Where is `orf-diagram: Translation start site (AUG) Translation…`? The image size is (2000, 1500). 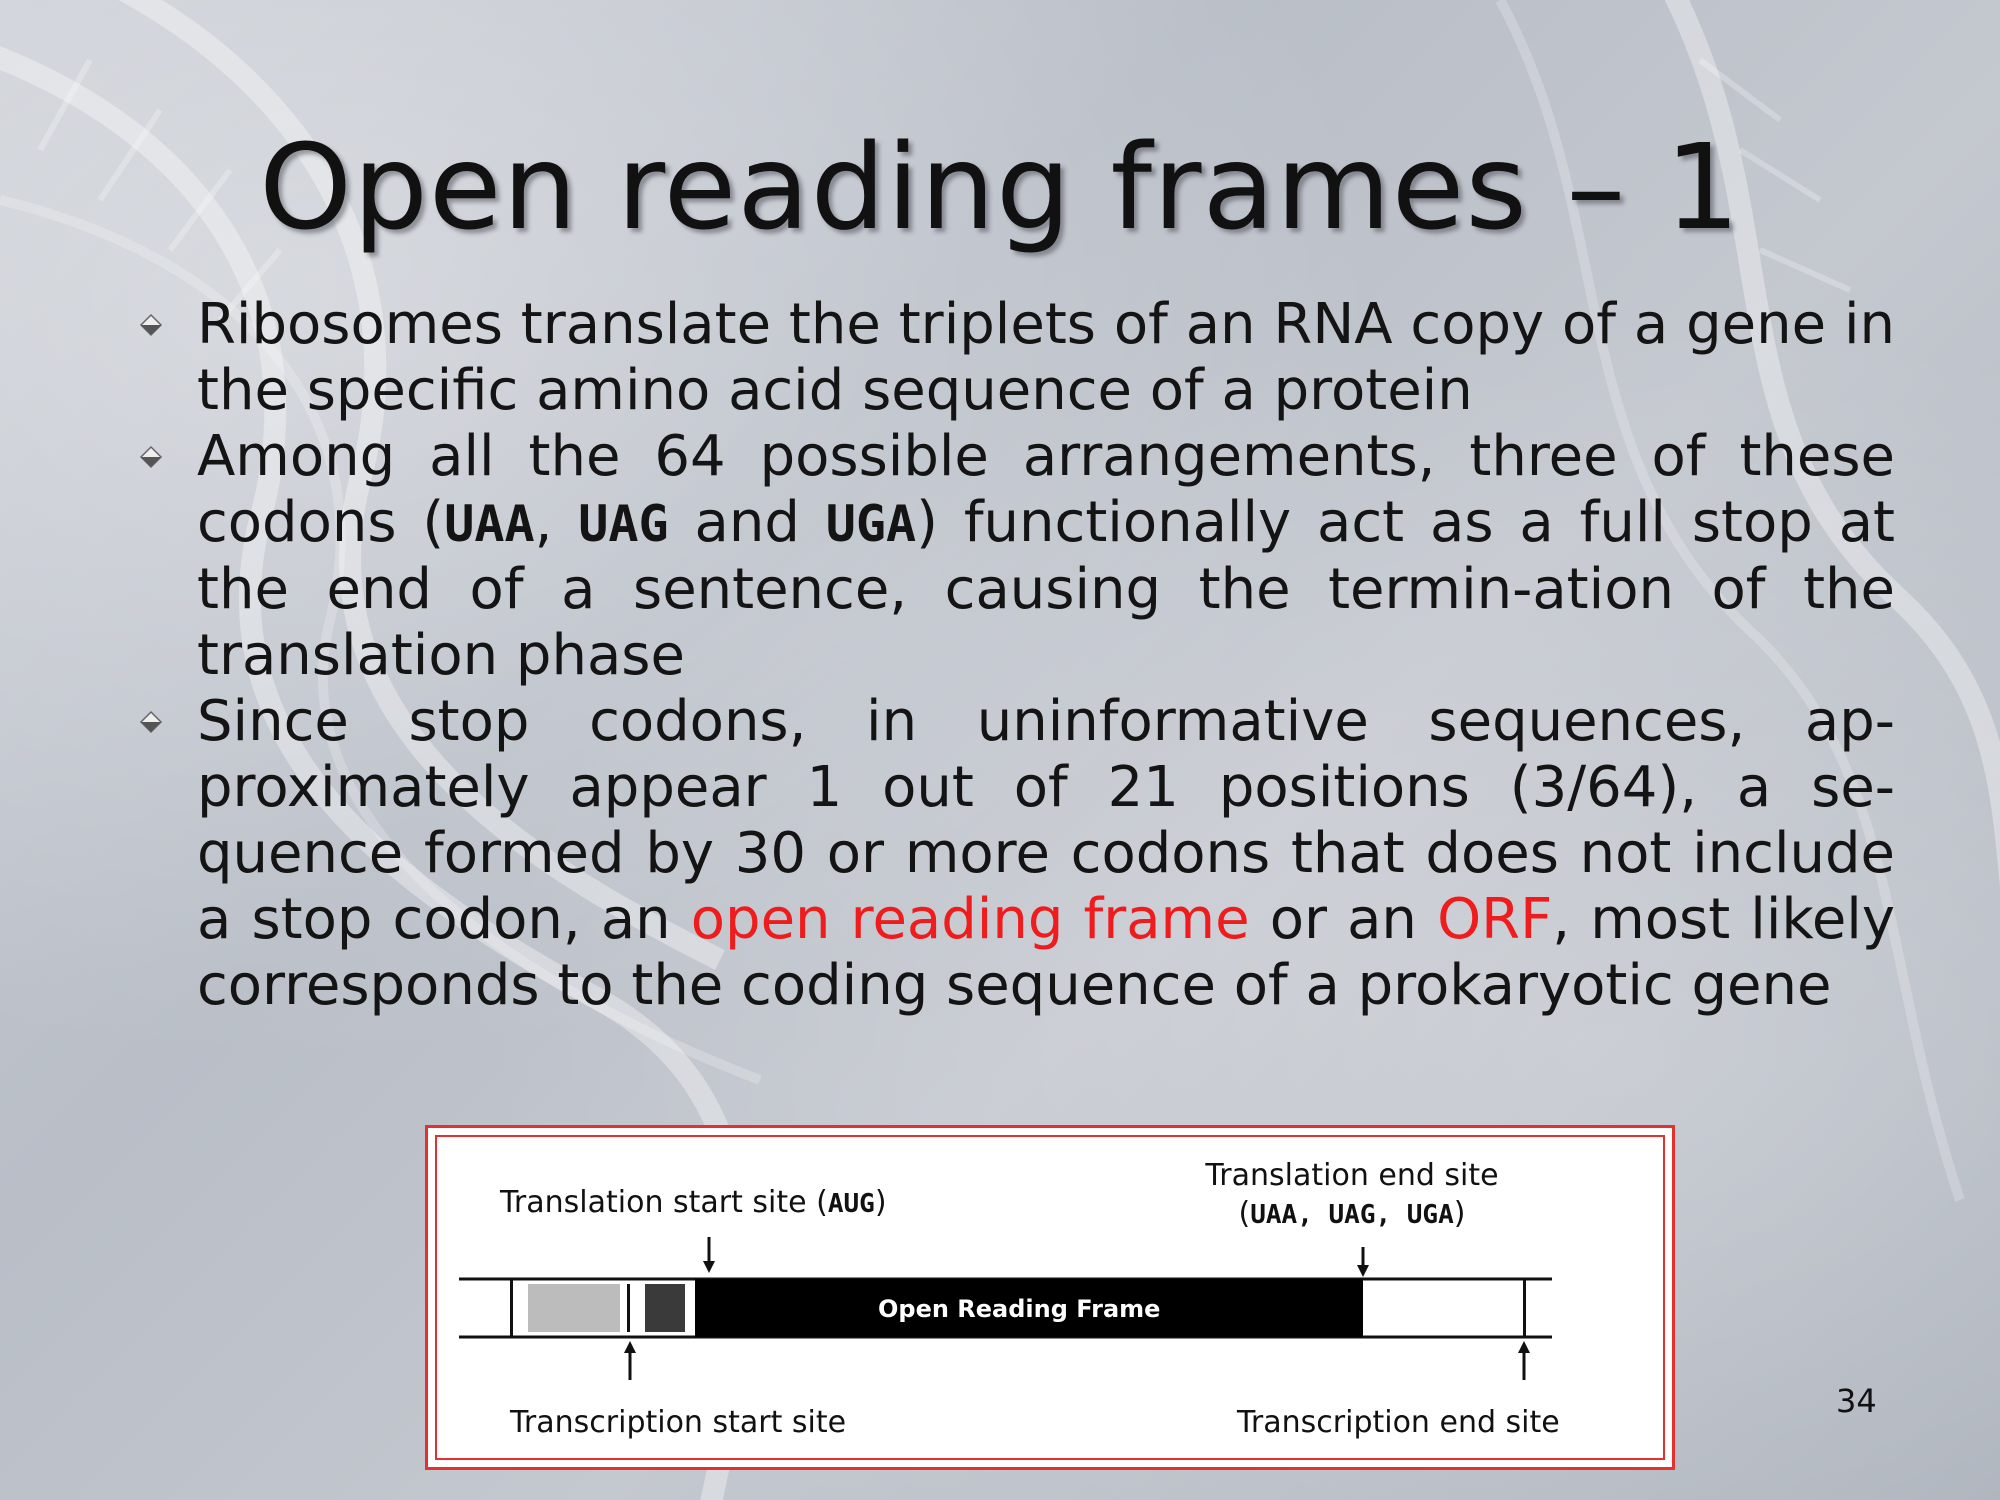 orf-diagram: Translation start site (AUG) Translation… is located at coordinates (1050, 1297).